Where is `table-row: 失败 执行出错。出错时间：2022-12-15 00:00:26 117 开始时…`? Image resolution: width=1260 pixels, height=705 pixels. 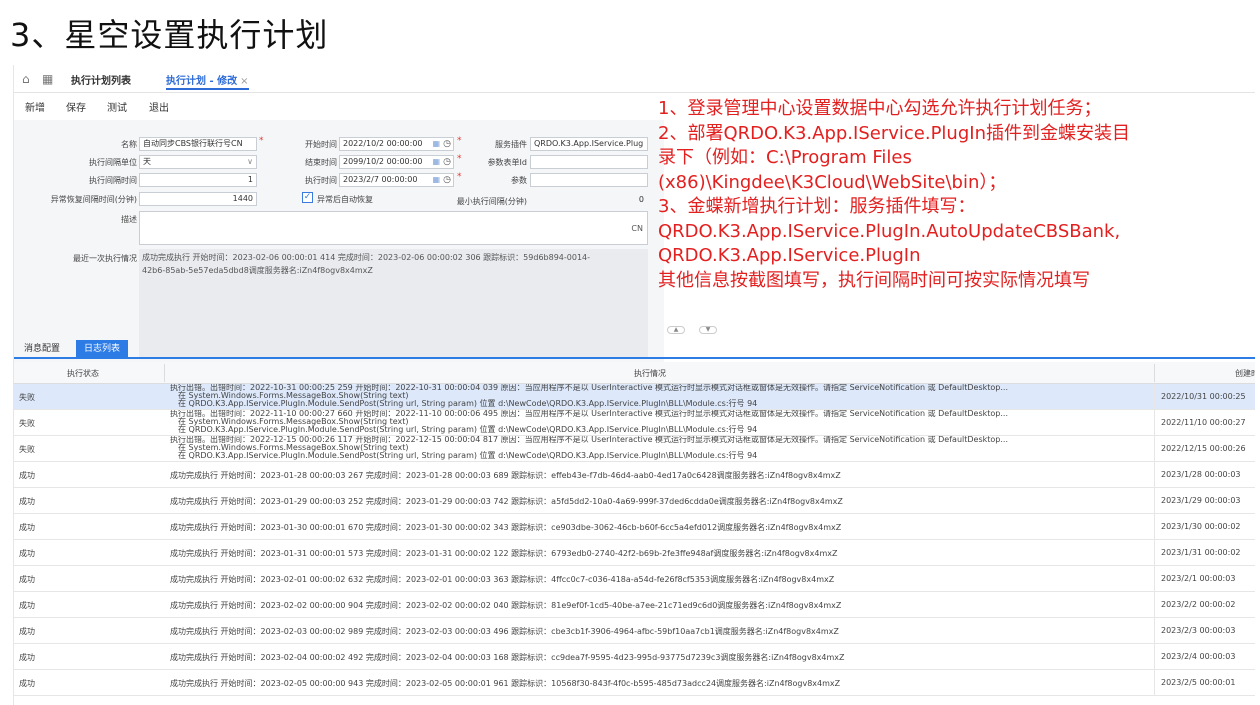 table-row: 失败 执行出错。出错时间：2022-12-15 00:00:26 117 开始时… is located at coordinates (634, 449).